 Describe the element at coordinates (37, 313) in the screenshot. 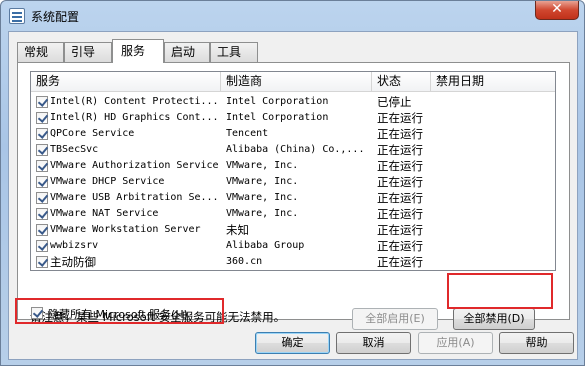

I see `hide-microsoft-services-checkbox` at that location.